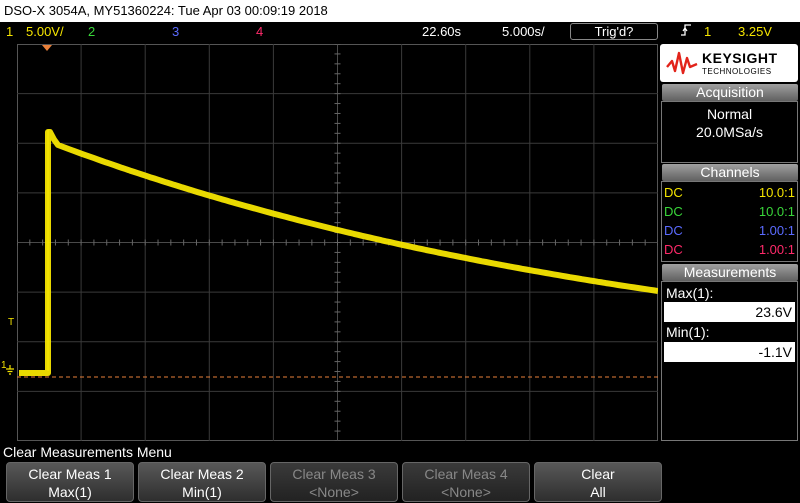  Describe the element at coordinates (729, 212) in the screenshot. I see `channel-row-2: DC 10.0:1` at that location.